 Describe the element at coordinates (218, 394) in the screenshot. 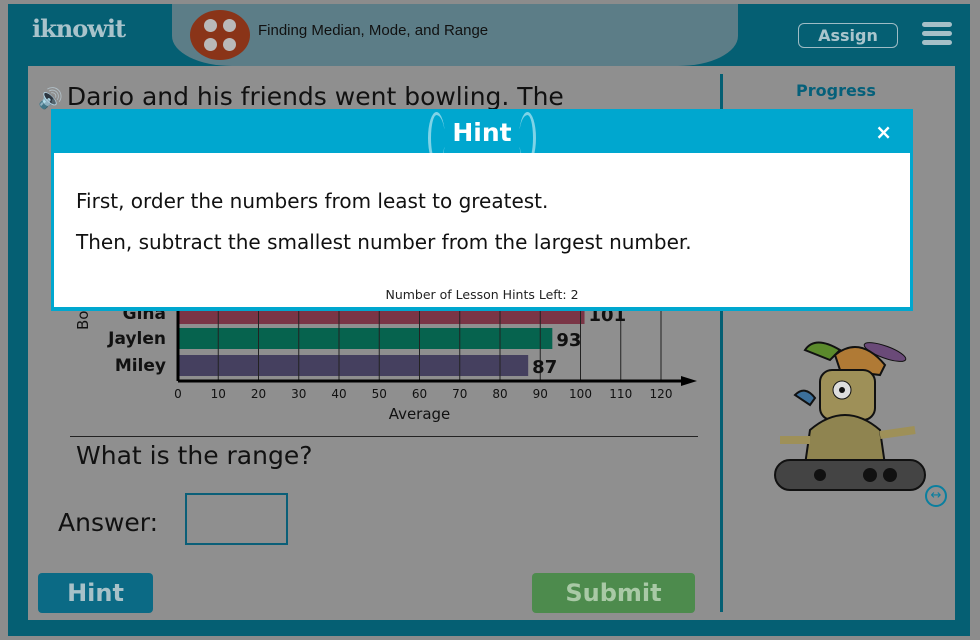

I see `x-tick-label: 10` at that location.